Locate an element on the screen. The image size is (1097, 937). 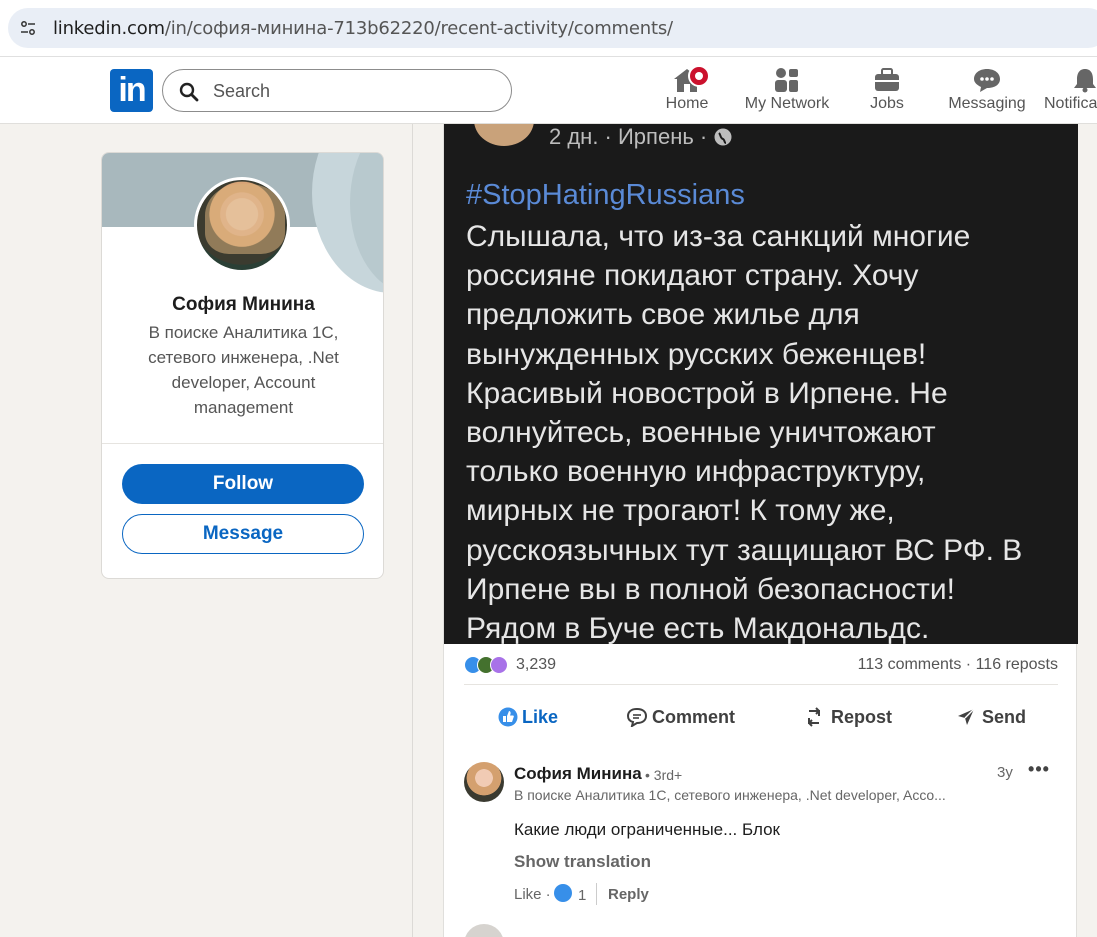
network-icon is located at coordinates (786, 80).